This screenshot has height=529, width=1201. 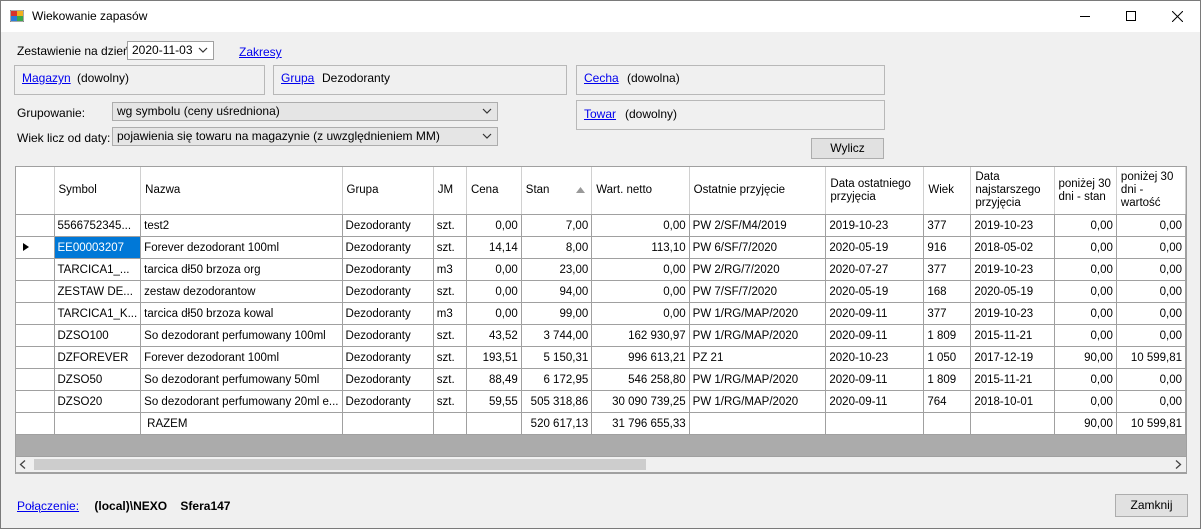 What do you see at coordinates (340, 464) in the screenshot?
I see `scrollbar-thumb` at bounding box center [340, 464].